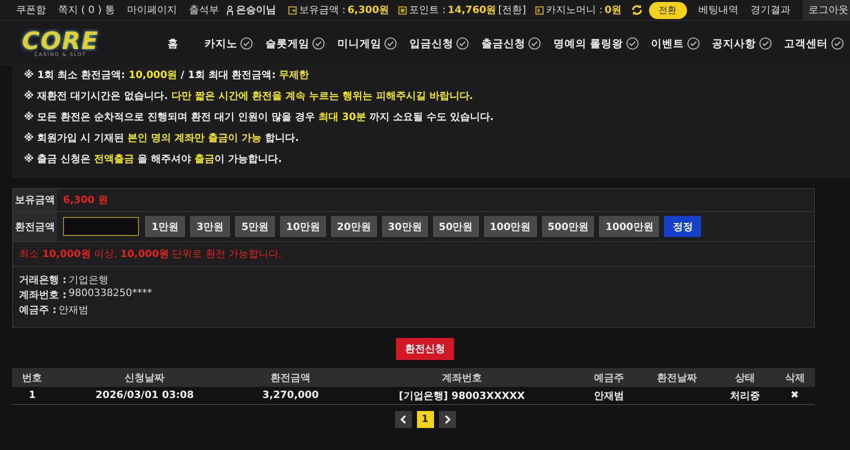  I want to click on top-link: 경기결과, so click(770, 10).